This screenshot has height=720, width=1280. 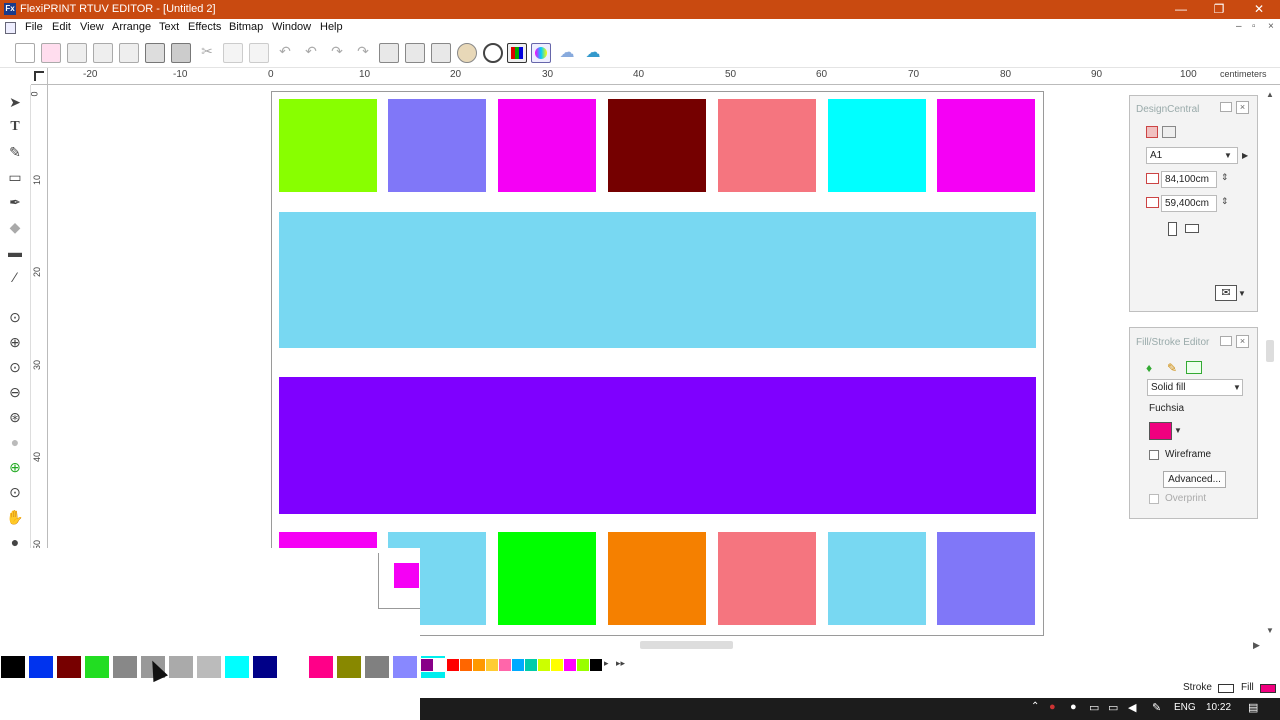 I want to click on menu-file: File, so click(x=34, y=27).